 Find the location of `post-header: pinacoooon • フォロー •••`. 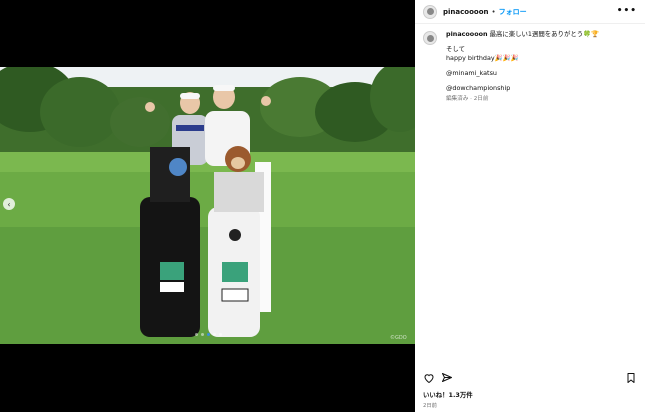

post-header: pinacoooon • フォロー ••• is located at coordinates (530, 12).